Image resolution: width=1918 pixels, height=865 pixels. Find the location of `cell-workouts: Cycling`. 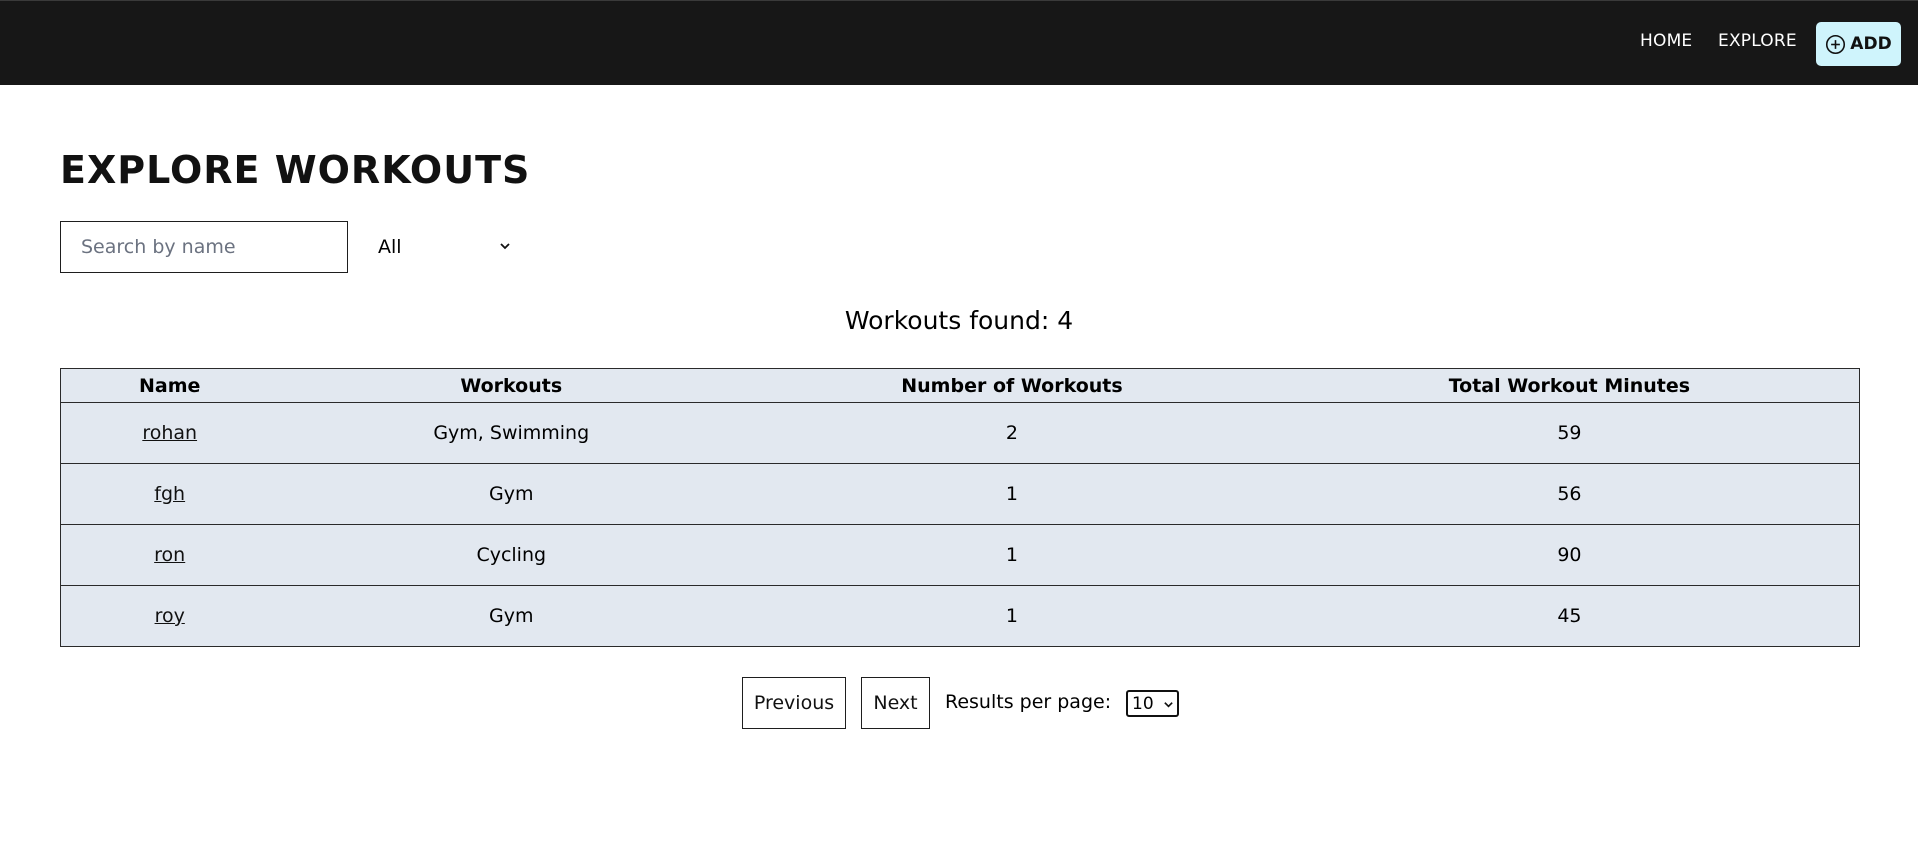

cell-workouts: Cycling is located at coordinates (511, 555).